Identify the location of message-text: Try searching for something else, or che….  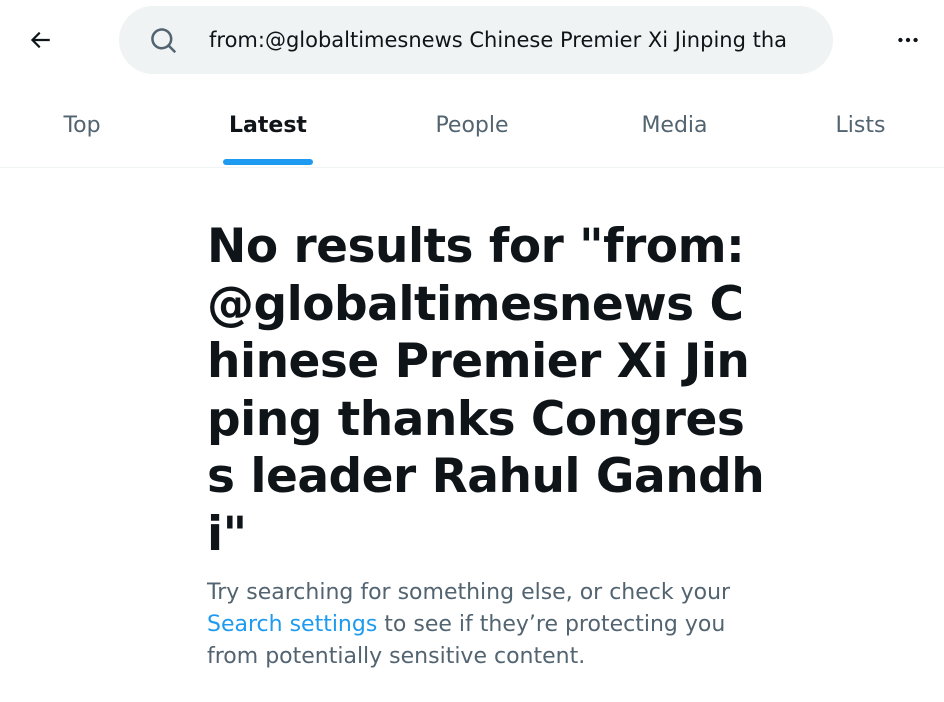
(469, 592).